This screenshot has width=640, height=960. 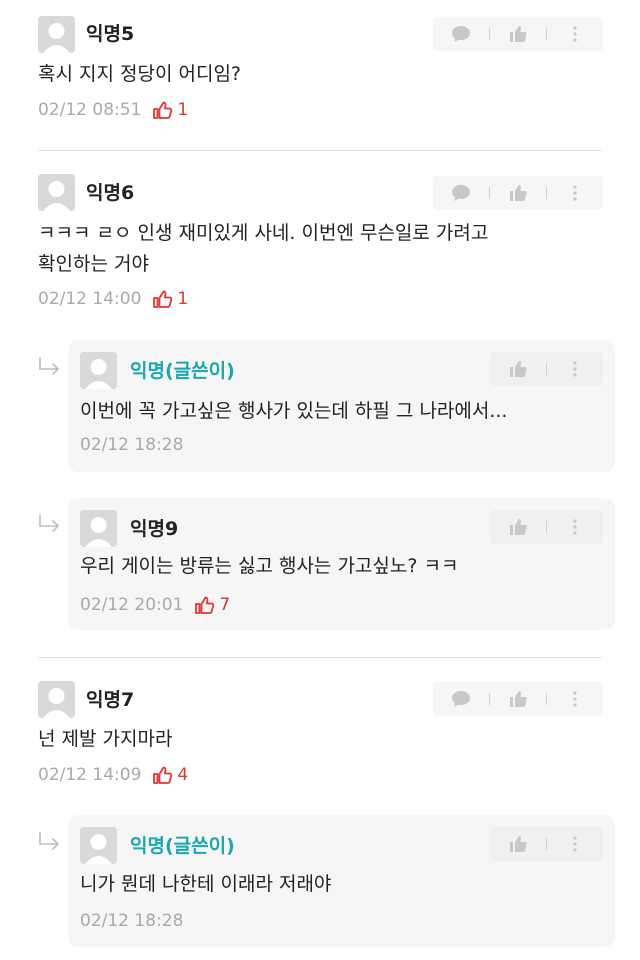 I want to click on comment-author: 익명5, so click(x=110, y=34).